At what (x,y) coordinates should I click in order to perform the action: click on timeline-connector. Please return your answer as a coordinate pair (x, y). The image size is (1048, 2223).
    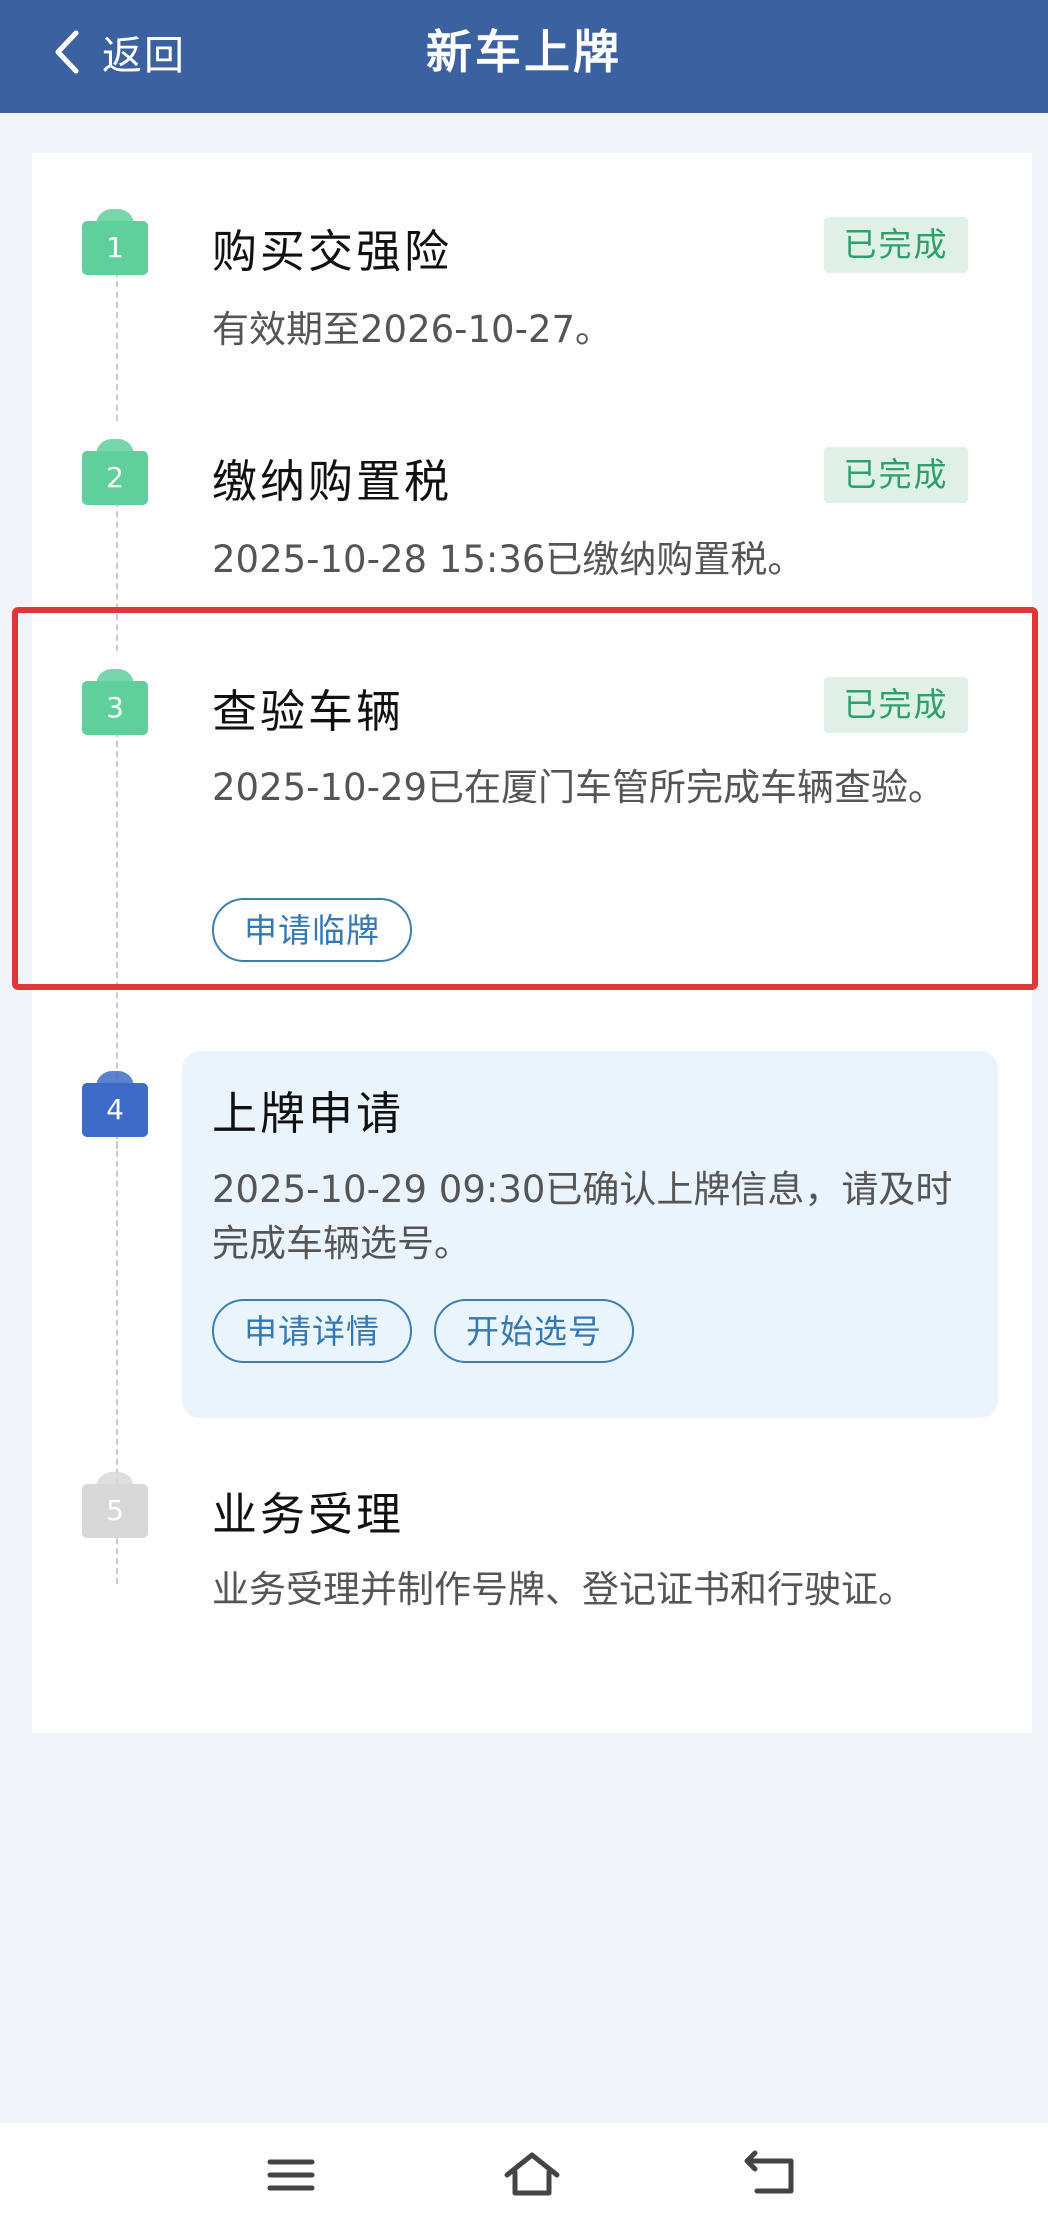
    Looking at the image, I should click on (117, 346).